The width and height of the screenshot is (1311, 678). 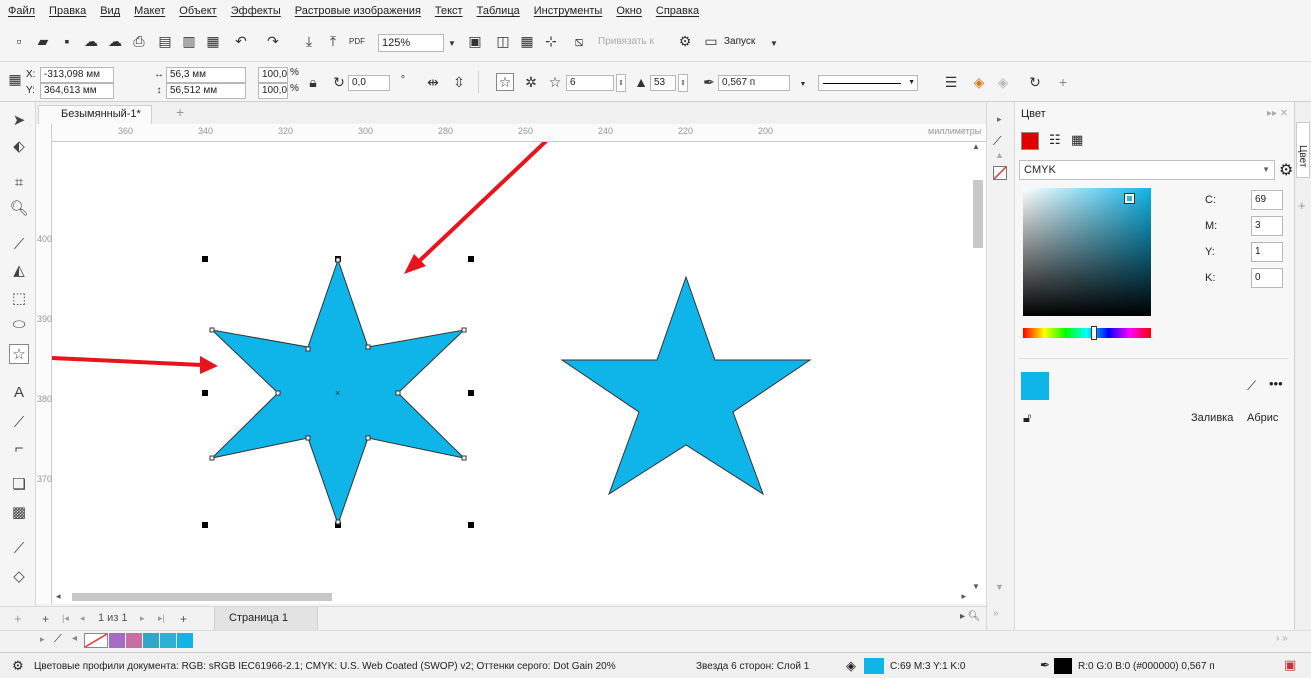 What do you see at coordinates (74, 638) in the screenshot?
I see `palette-scroll-left-icon: ◂` at bounding box center [74, 638].